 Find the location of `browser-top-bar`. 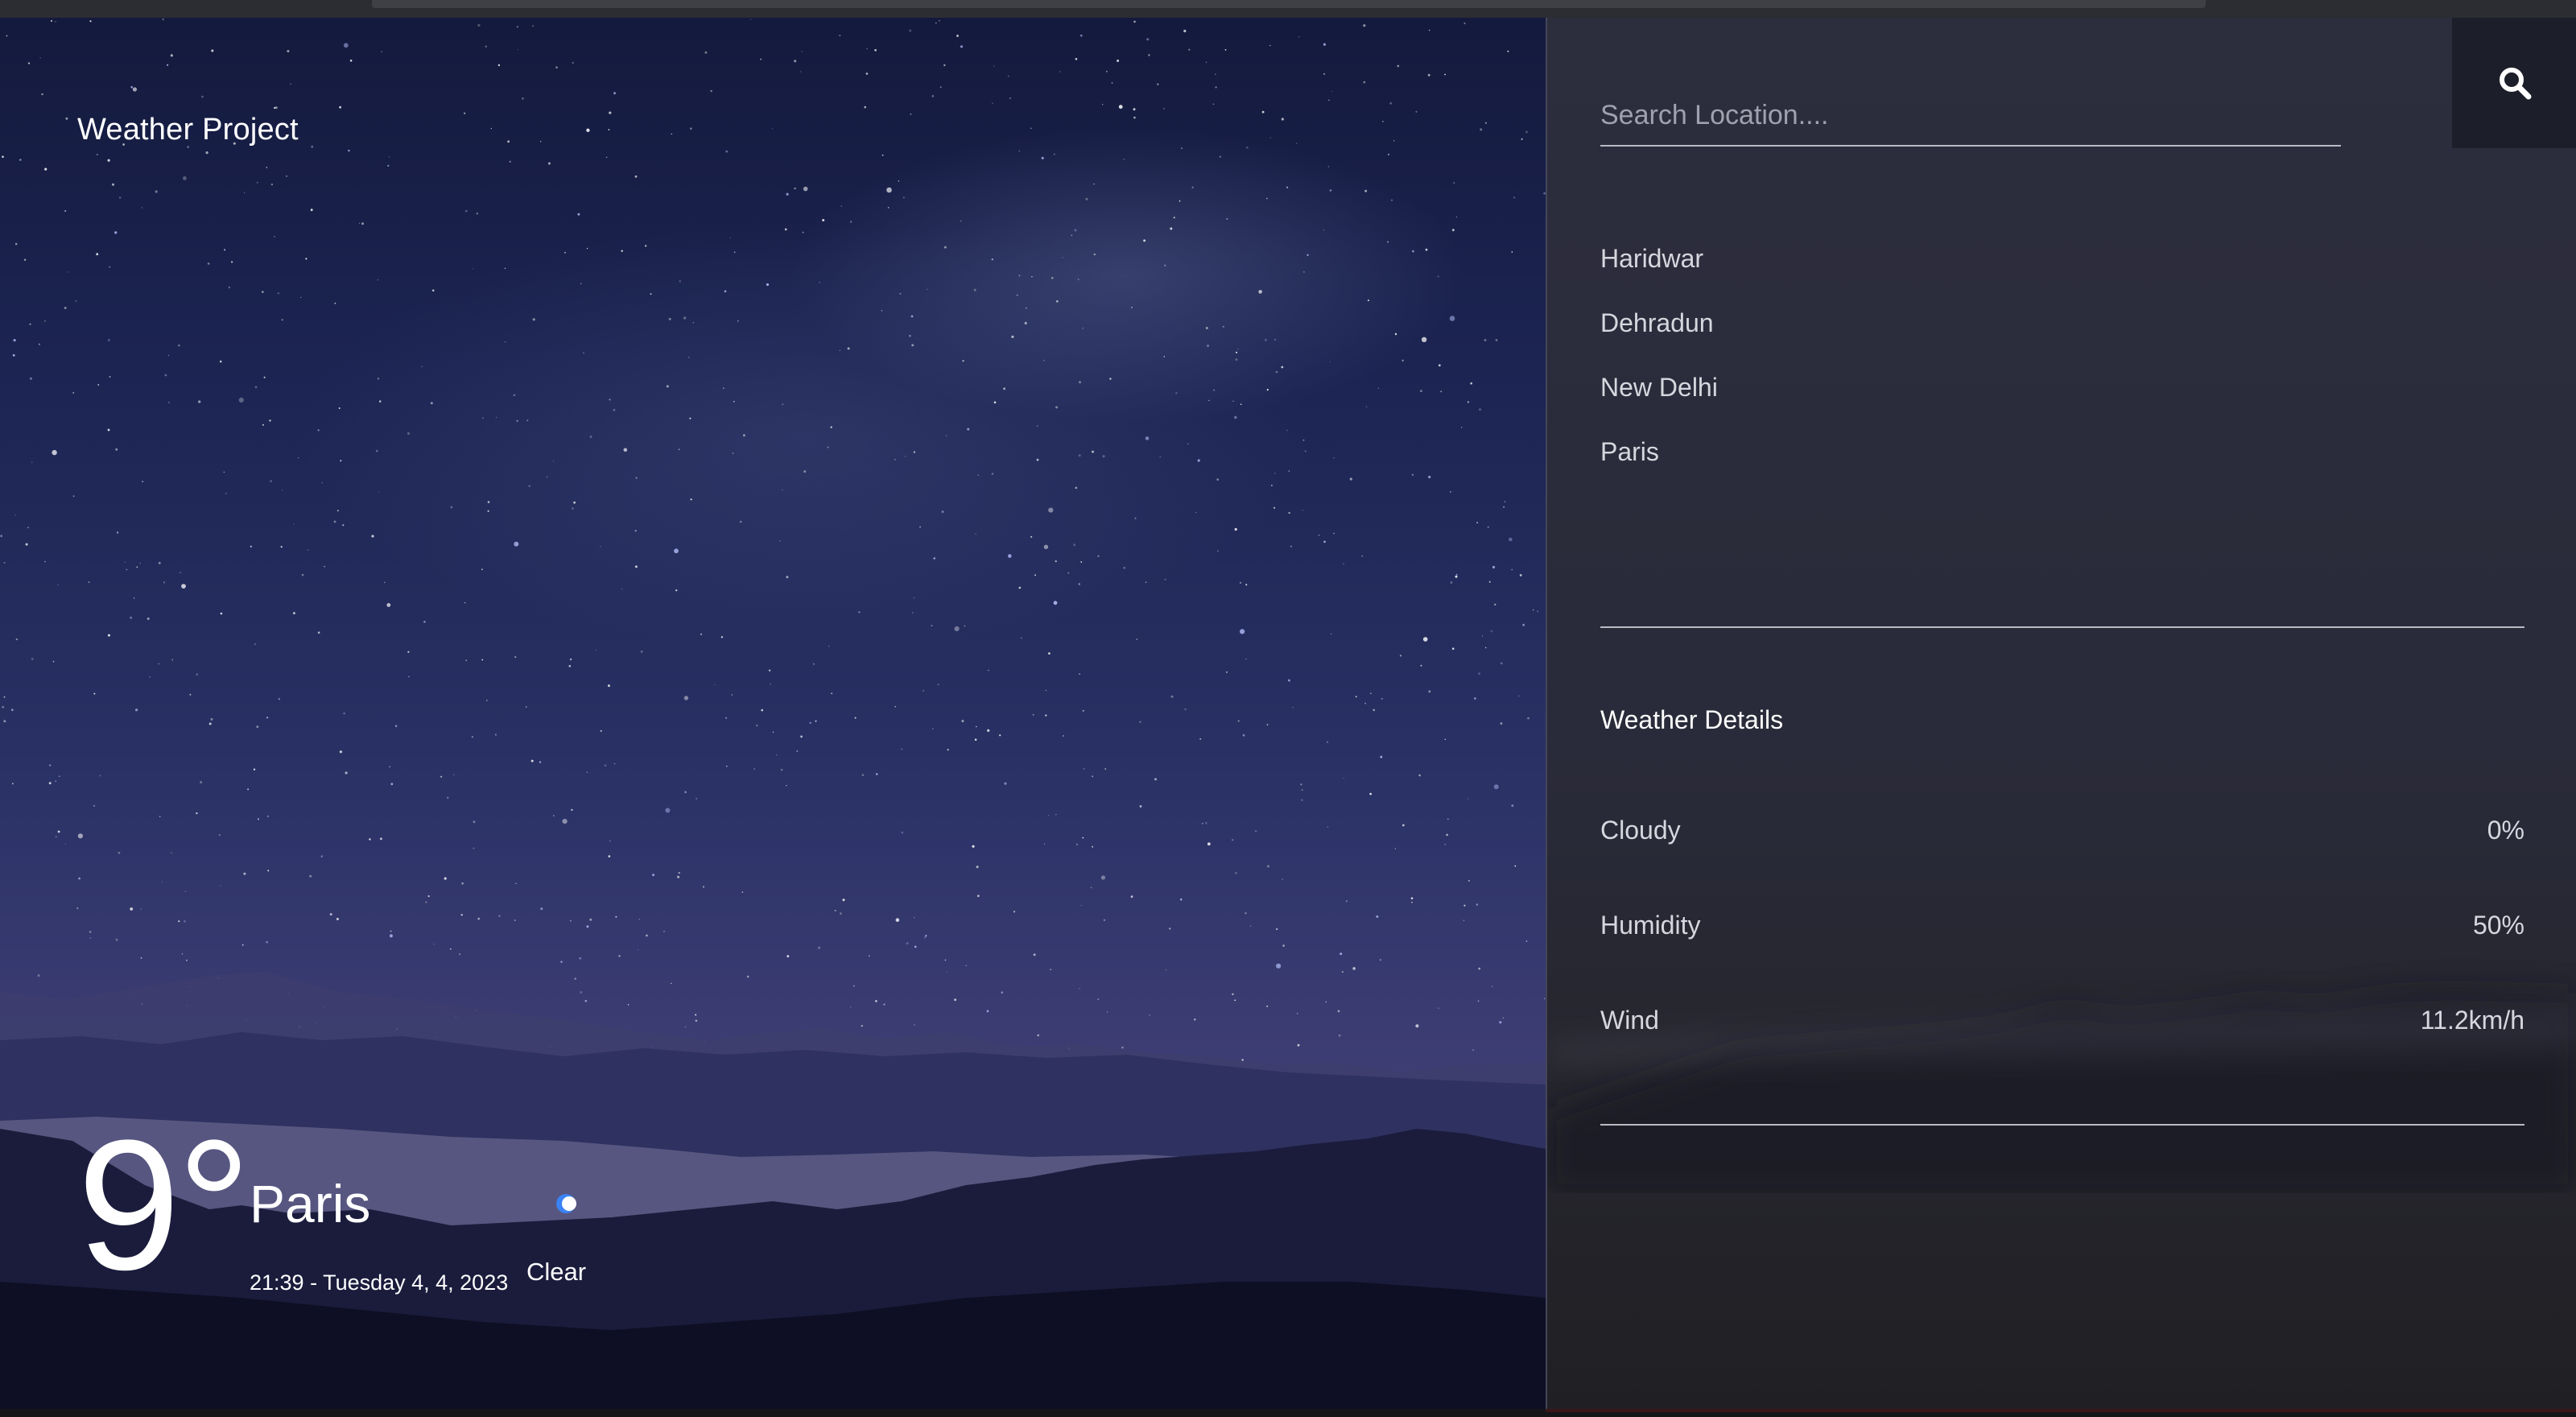

browser-top-bar is located at coordinates (1288, 9).